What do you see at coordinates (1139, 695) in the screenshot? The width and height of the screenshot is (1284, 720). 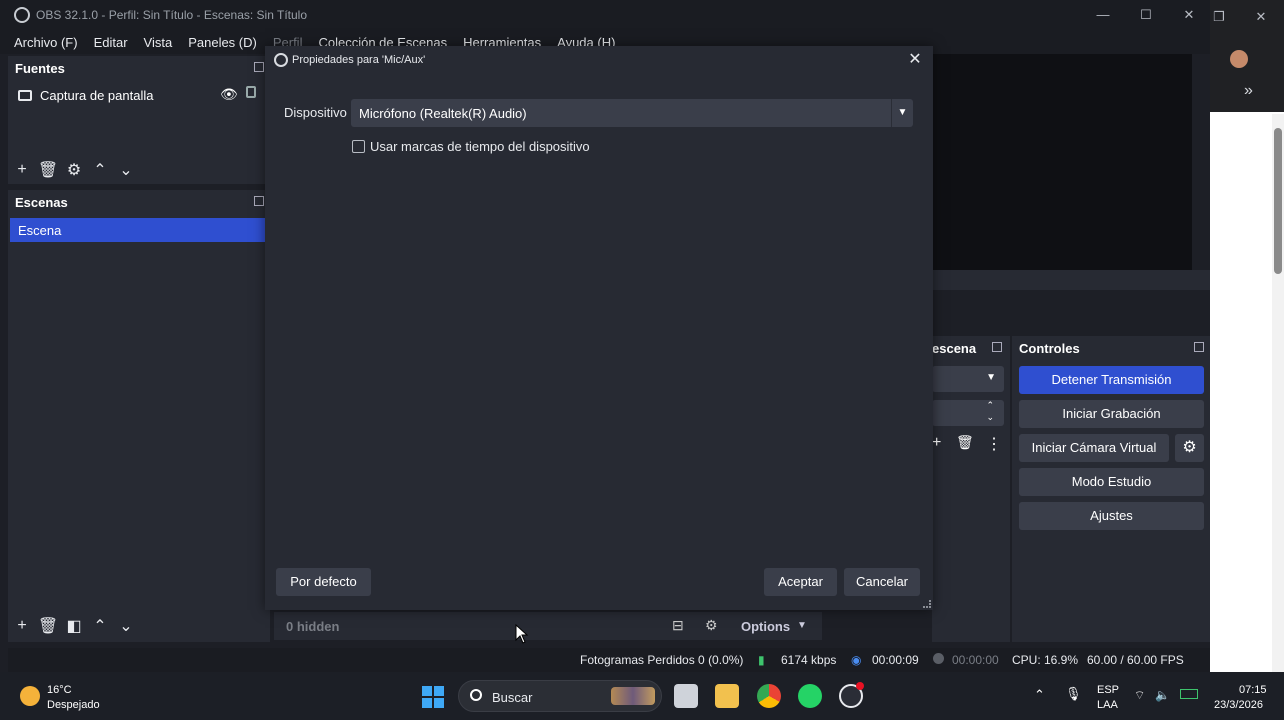 I see `wifi-icon: ⌔` at bounding box center [1139, 695].